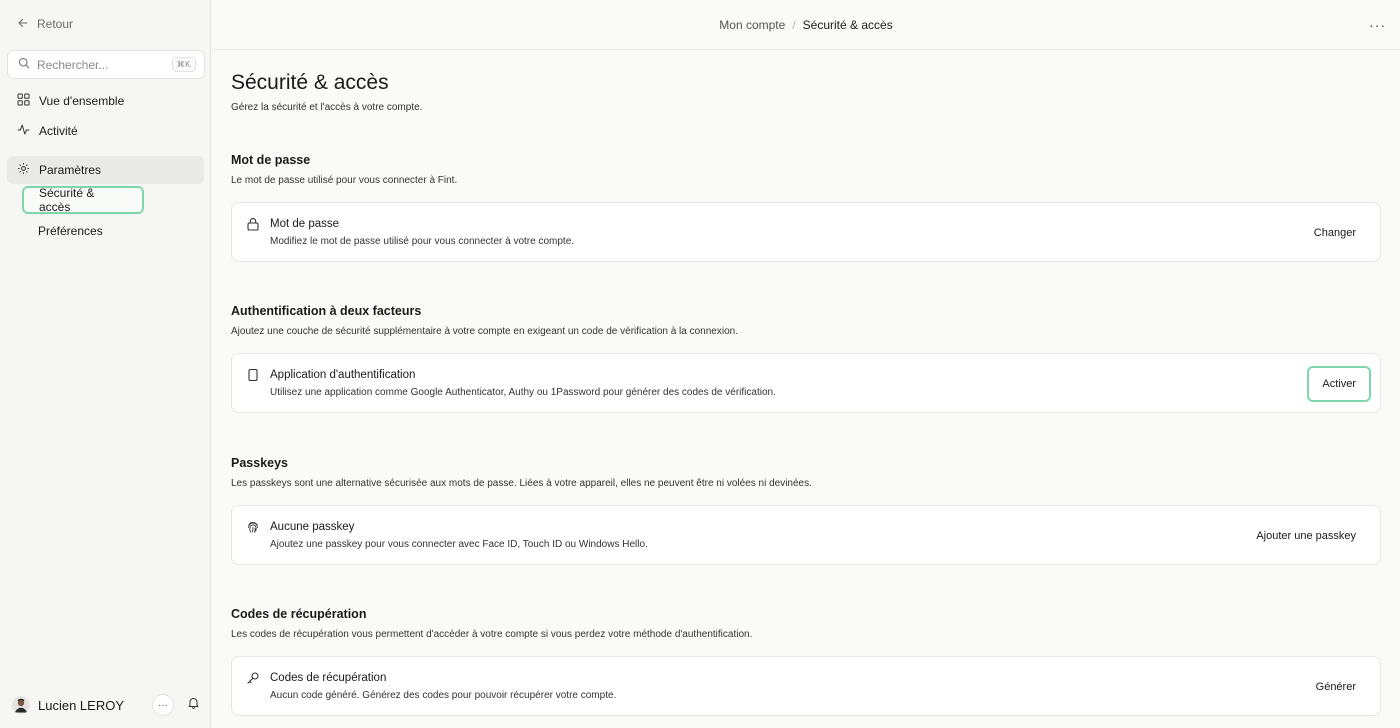 Image resolution: width=1400 pixels, height=728 pixels. I want to click on sidebar-item-preferences: Préférences, so click(70, 231).